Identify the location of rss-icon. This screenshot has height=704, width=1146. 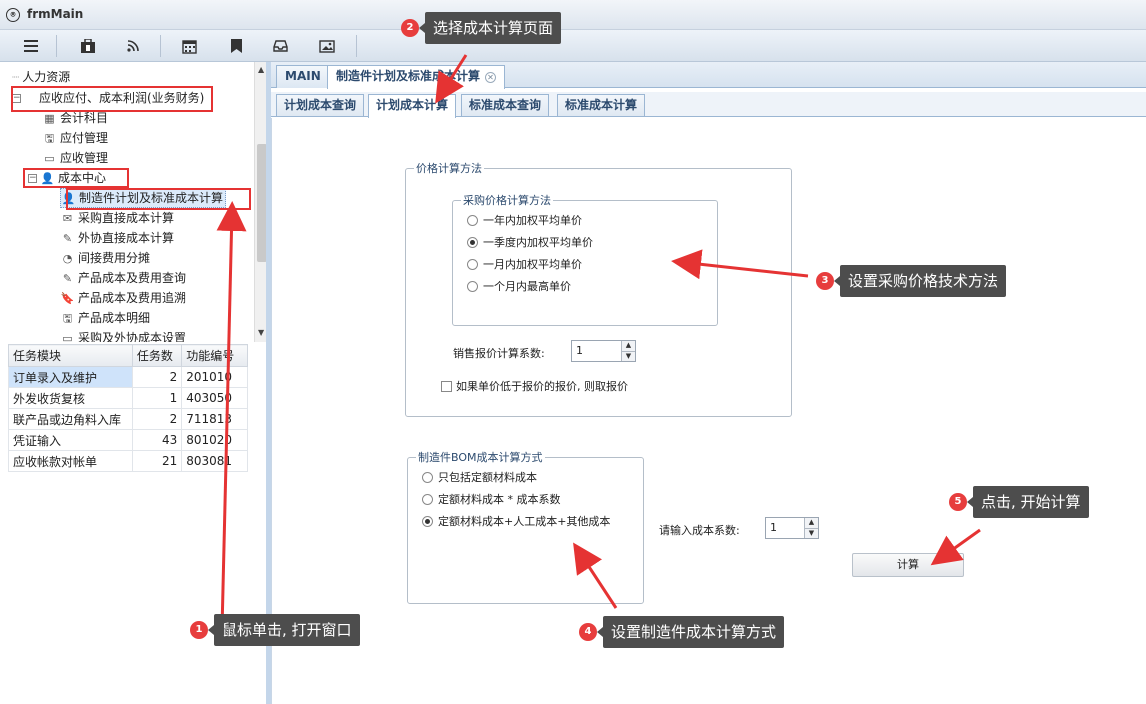
(133, 46).